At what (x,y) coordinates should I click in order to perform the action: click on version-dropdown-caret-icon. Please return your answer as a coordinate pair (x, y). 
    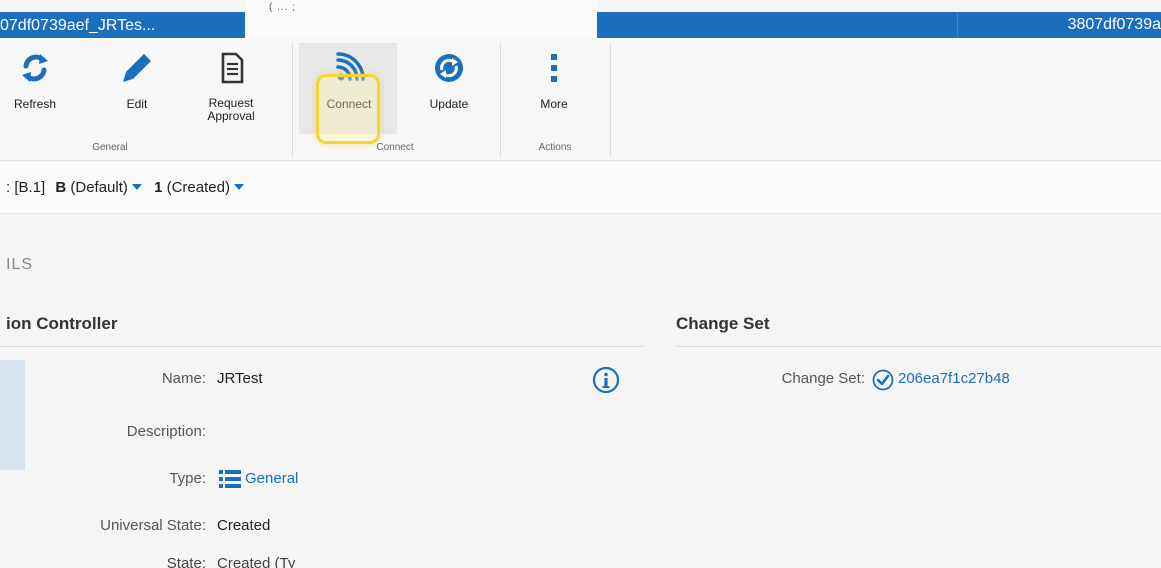
    Looking at the image, I should click on (238, 187).